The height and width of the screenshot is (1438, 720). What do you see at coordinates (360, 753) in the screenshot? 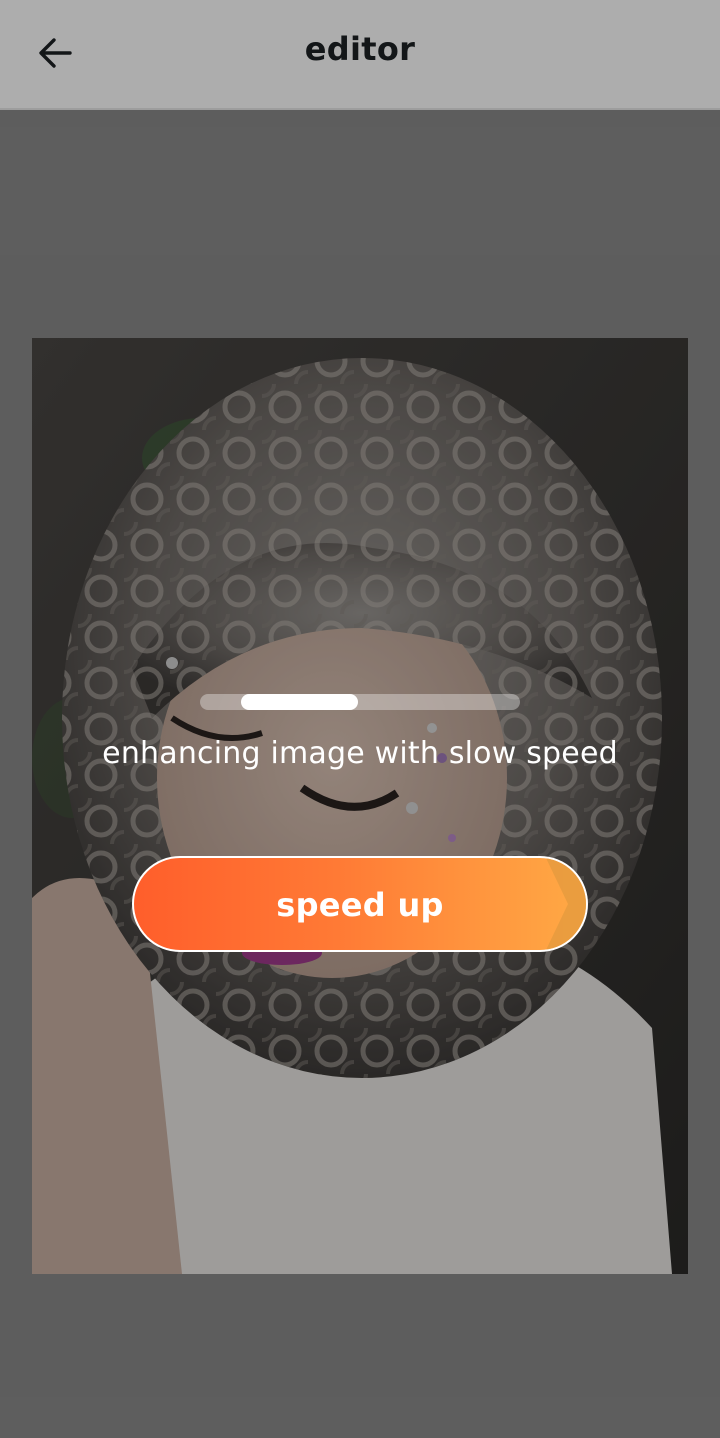
I see `enhancing-status-text: enhancing image with slow speed` at bounding box center [360, 753].